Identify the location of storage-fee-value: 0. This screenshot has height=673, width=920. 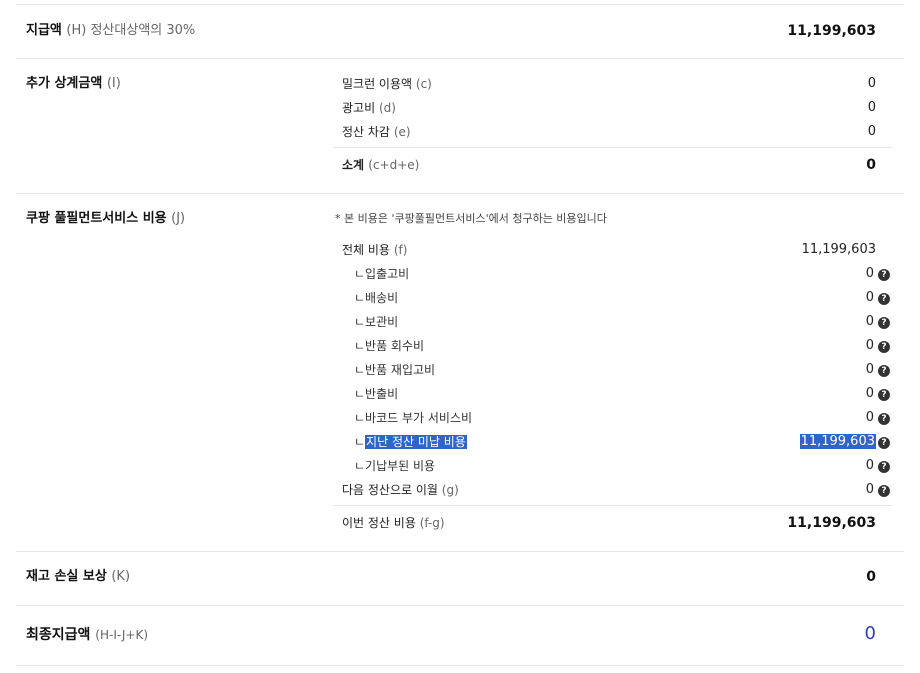
(869, 321).